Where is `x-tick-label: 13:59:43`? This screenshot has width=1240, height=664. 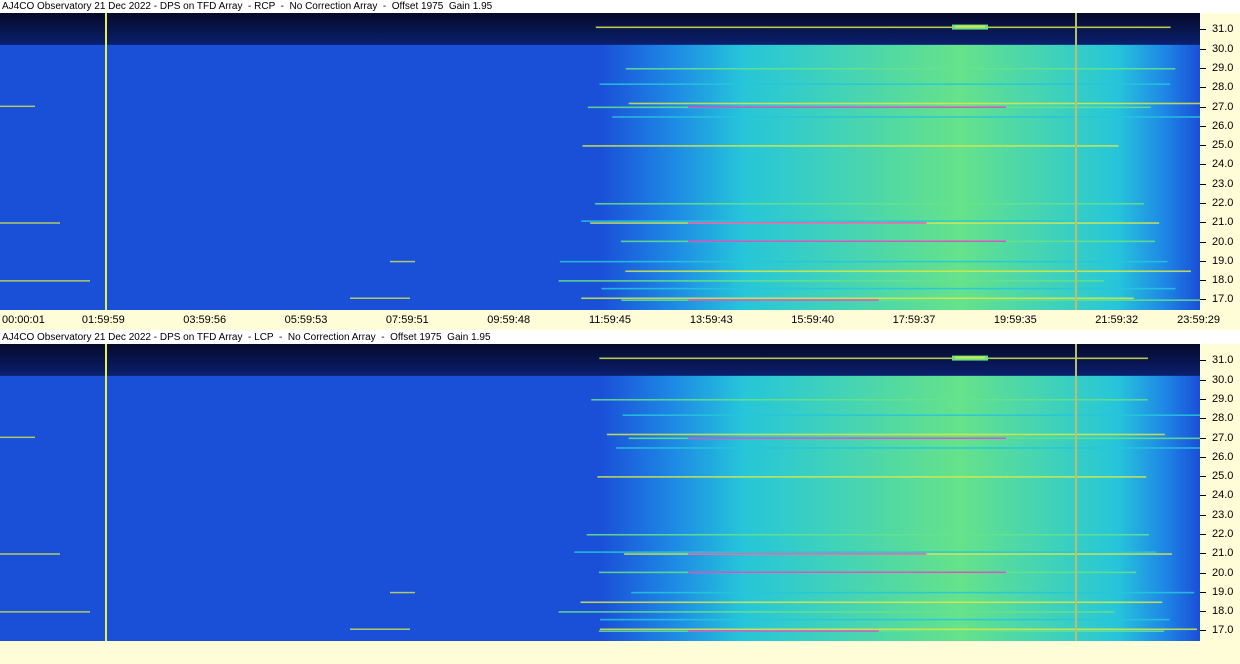
x-tick-label: 13:59:43 is located at coordinates (711, 320).